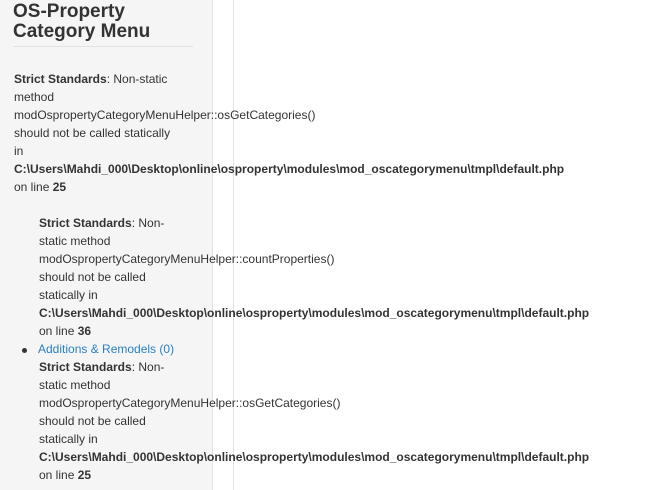 The height and width of the screenshot is (490, 656). What do you see at coordinates (92, 133) in the screenshot?
I see `notice-text-line: should not be called statically` at bounding box center [92, 133].